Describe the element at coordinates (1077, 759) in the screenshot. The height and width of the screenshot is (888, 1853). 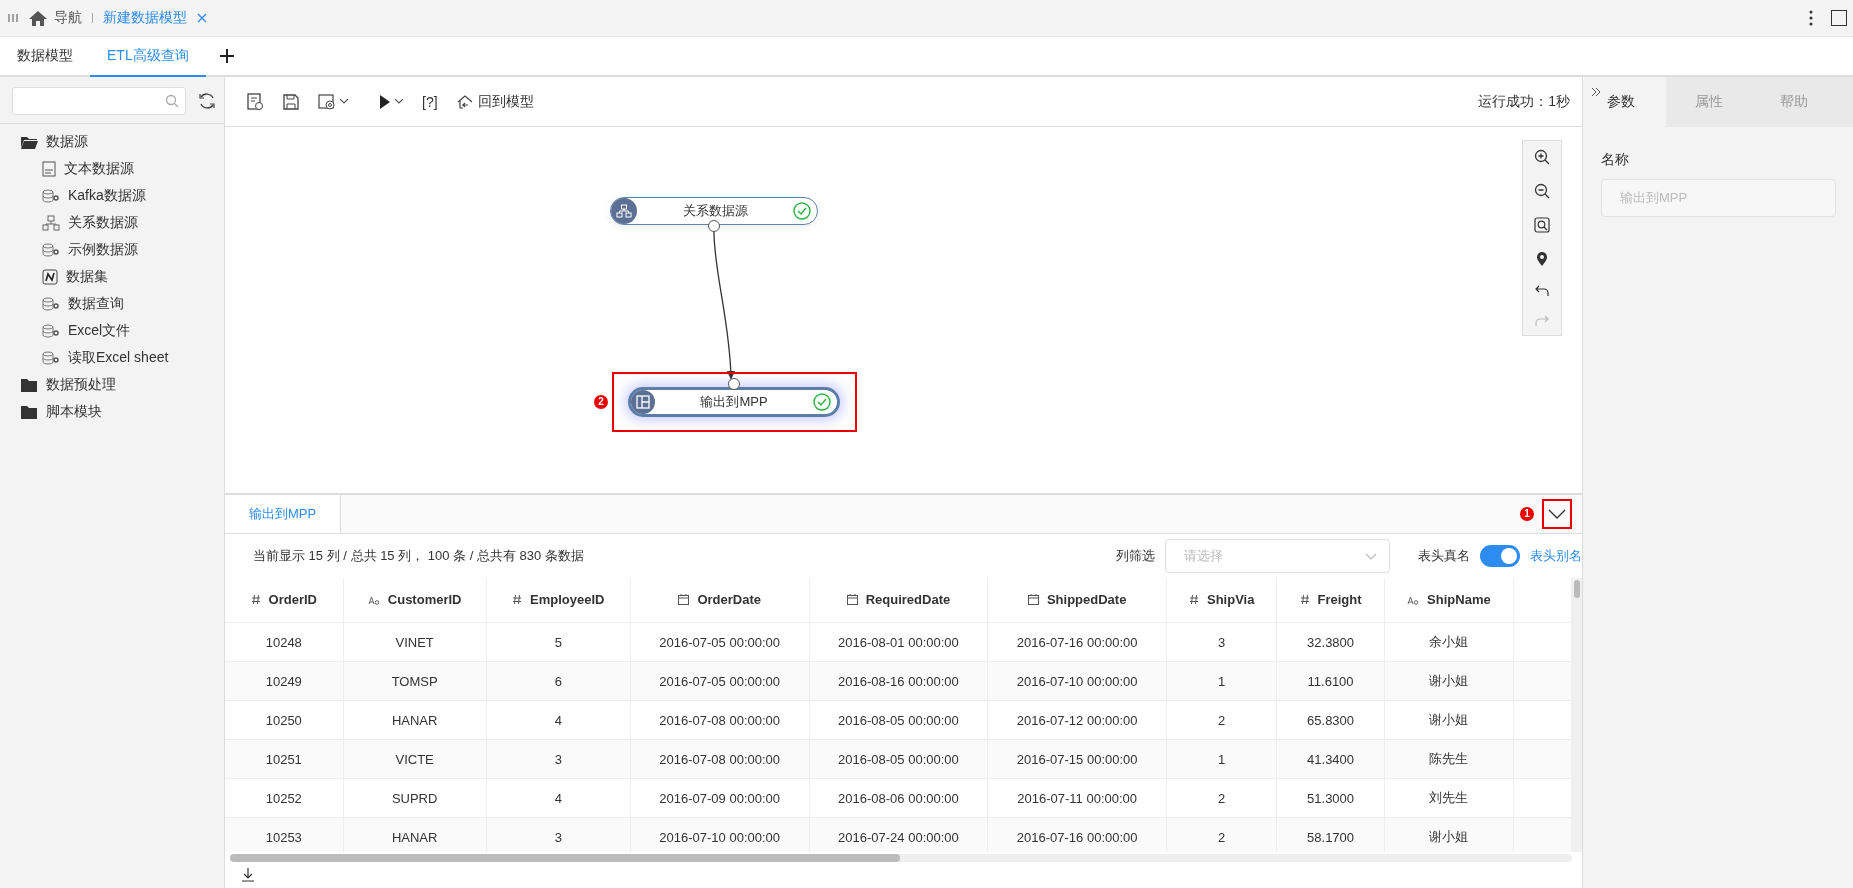
I see `table-cell: 2016-07-15 00:00:00` at that location.